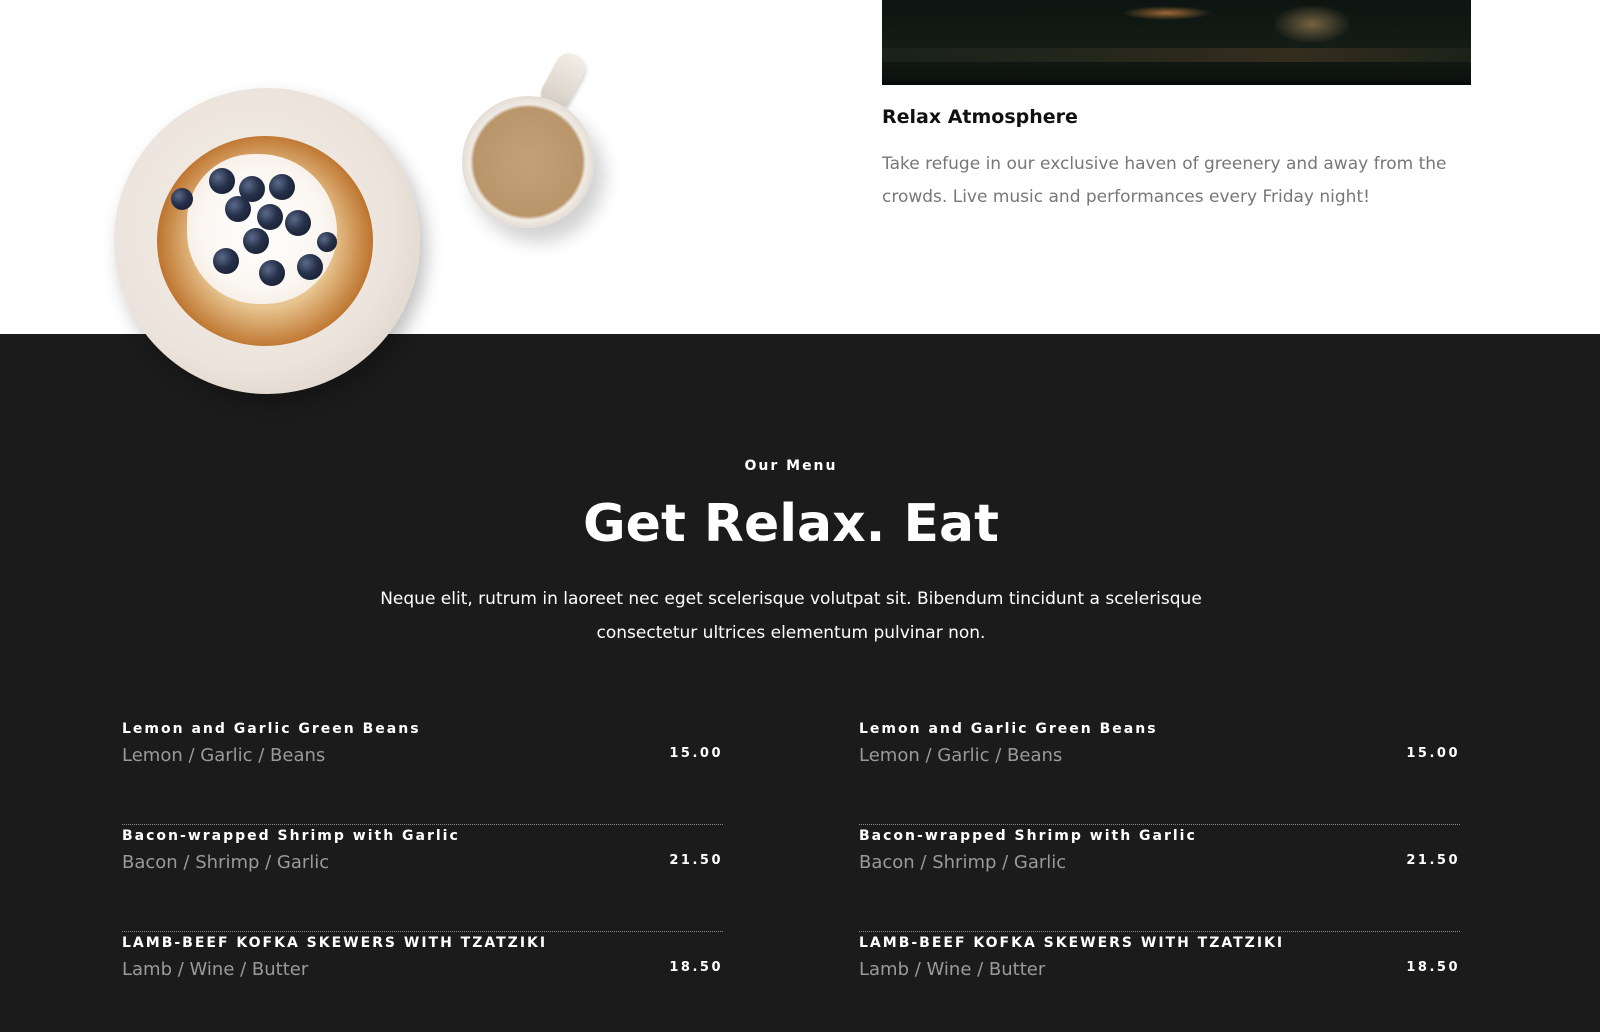 The height and width of the screenshot is (1032, 1600). Describe the element at coordinates (528, 162) in the screenshot. I see `coffee-cup-image` at that location.